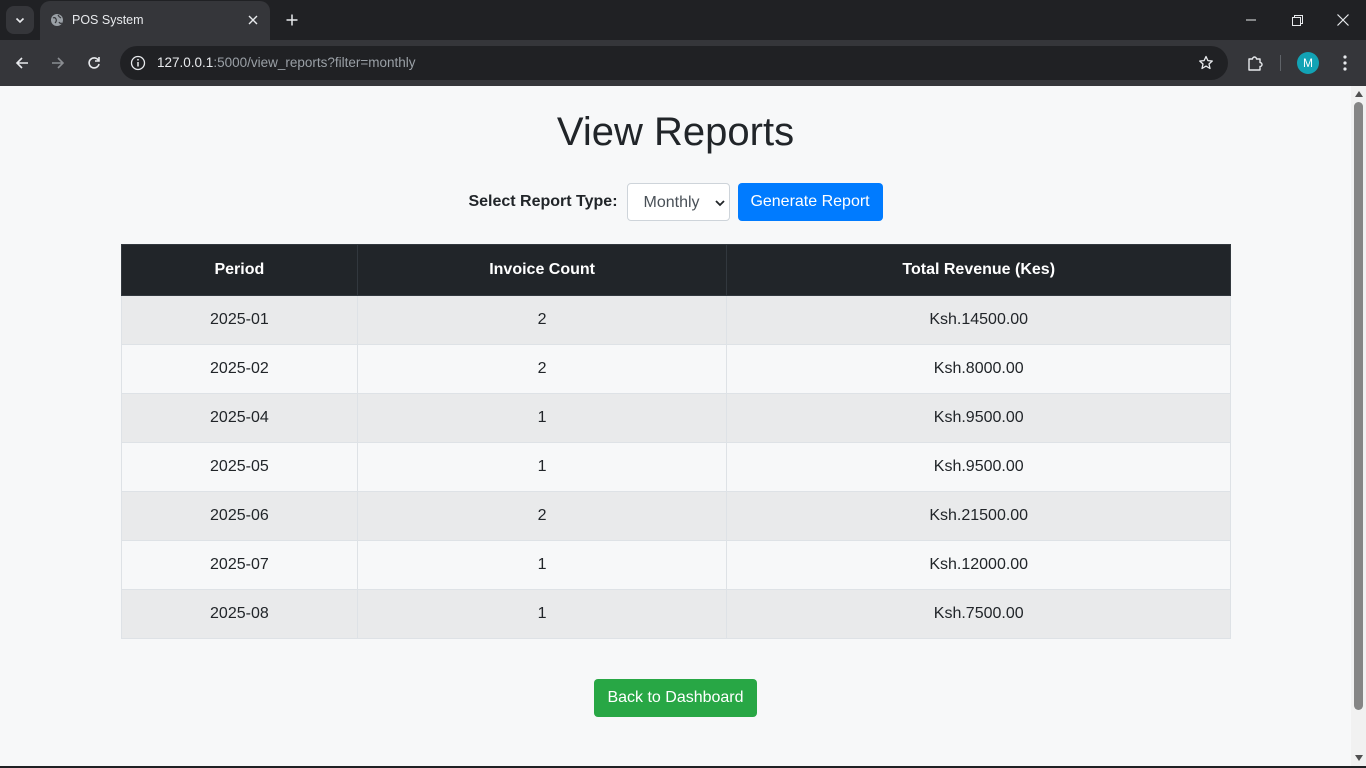  I want to click on extensions-button, so click(1255, 63).